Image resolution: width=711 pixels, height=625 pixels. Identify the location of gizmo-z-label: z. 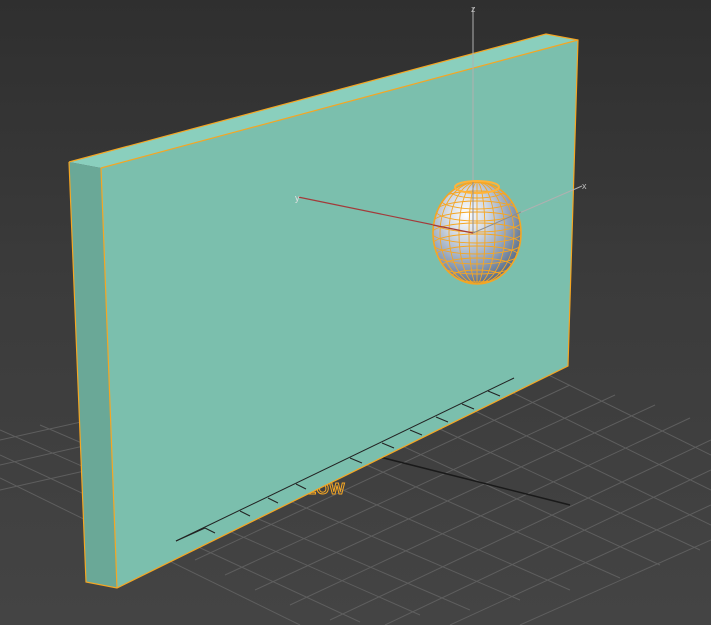
(473, 9).